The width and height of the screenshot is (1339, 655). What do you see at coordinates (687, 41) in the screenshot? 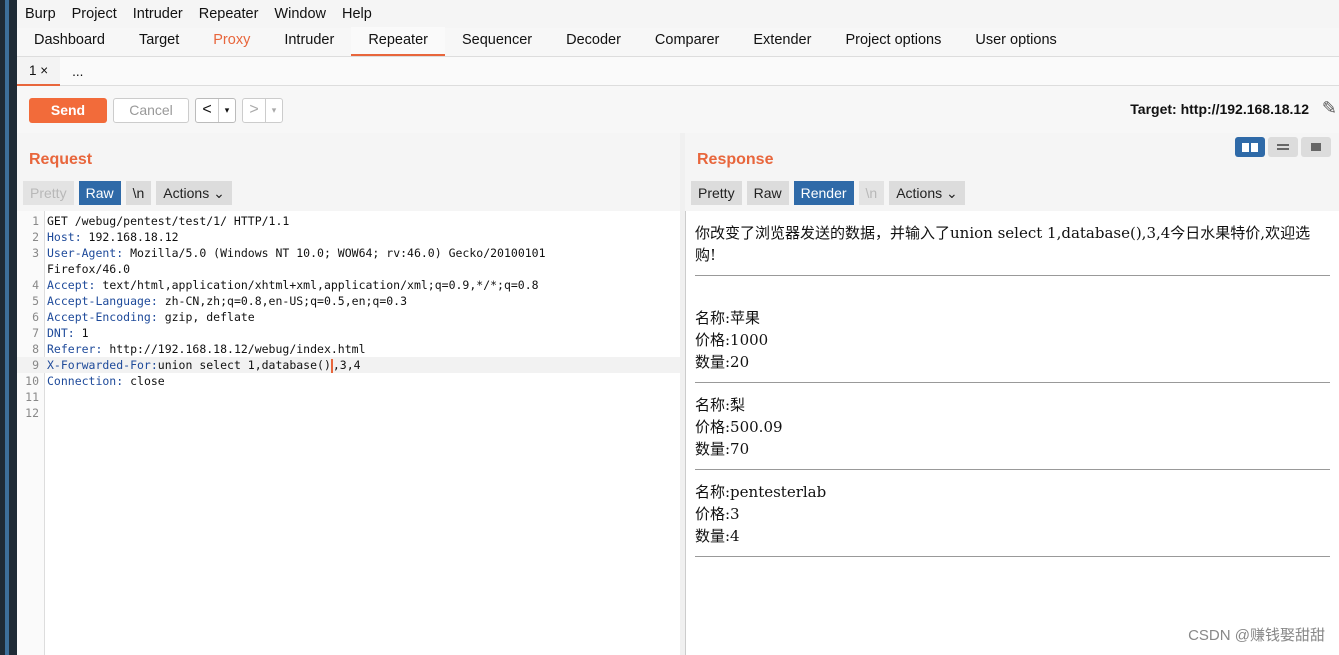
I see `tab-comparer: Comparer` at bounding box center [687, 41].